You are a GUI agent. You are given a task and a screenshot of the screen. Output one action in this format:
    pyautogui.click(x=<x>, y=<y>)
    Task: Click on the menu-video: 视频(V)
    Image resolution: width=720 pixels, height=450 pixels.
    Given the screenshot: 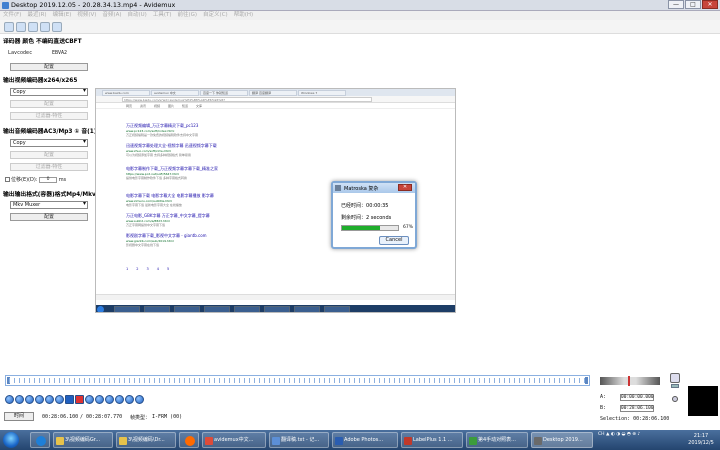 What is the action you would take?
    pyautogui.click(x=86, y=15)
    